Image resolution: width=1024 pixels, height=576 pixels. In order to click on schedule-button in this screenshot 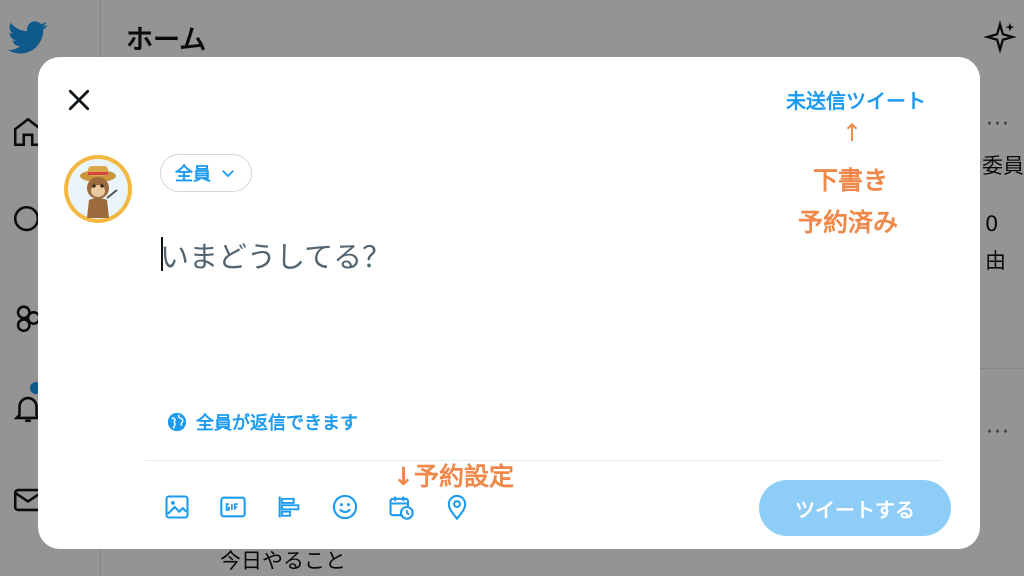, I will do `click(401, 507)`.